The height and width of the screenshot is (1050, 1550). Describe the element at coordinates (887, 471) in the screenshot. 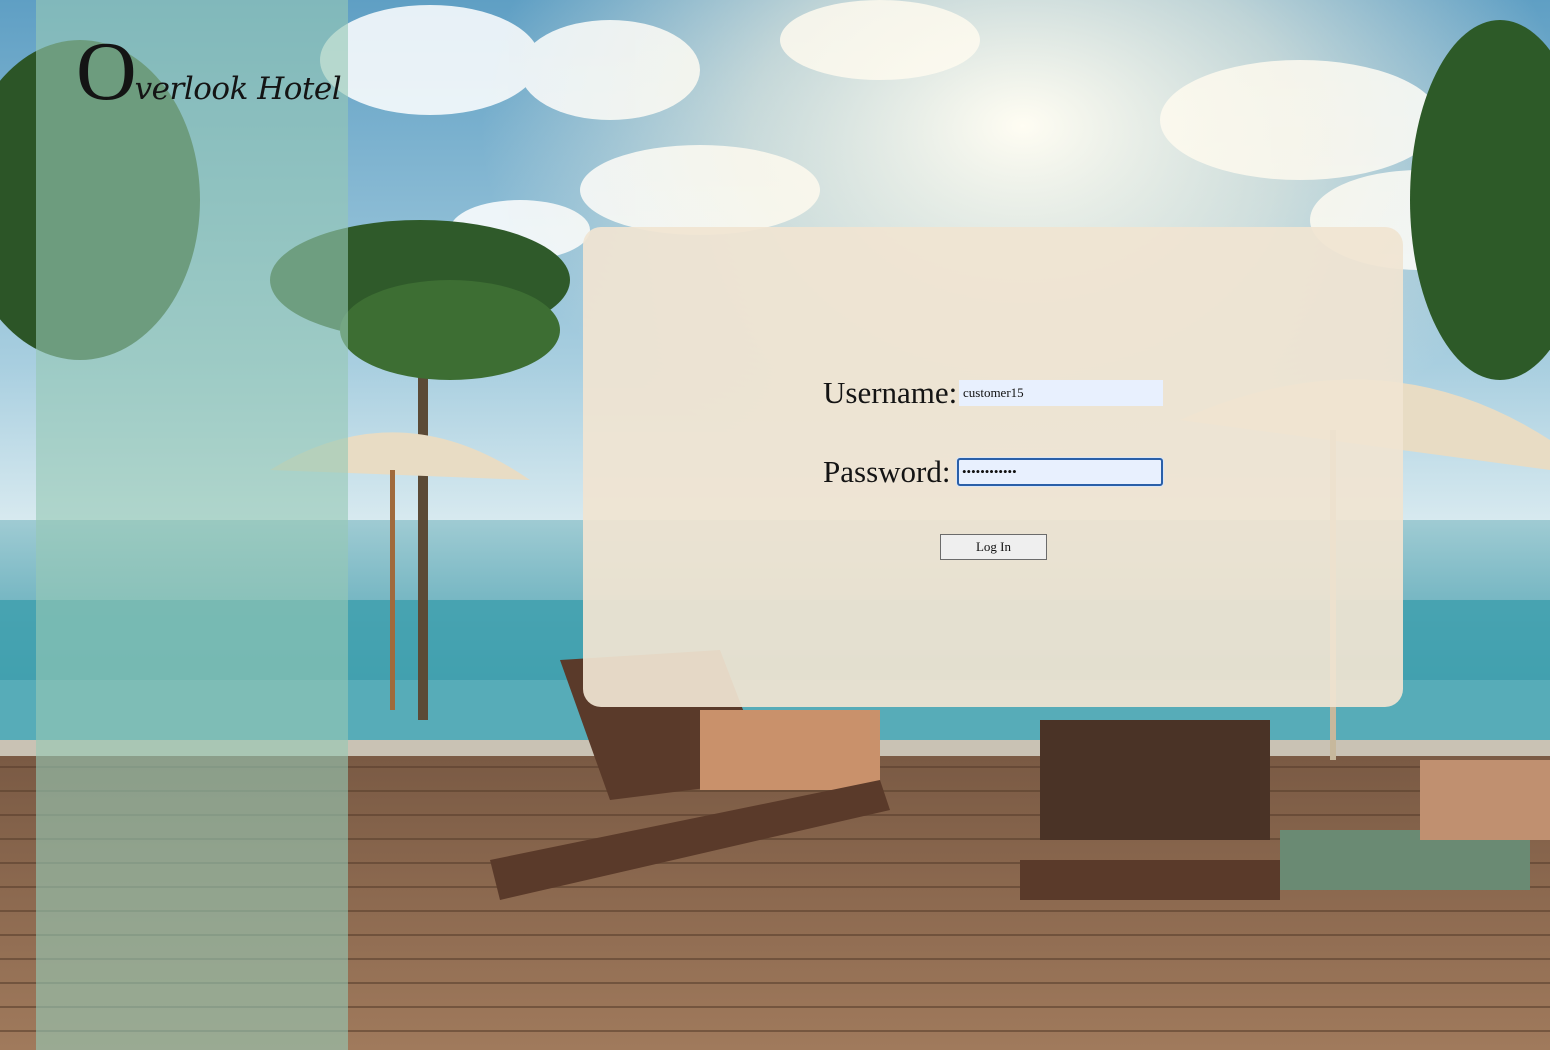

I see `password-label: Password:` at that location.